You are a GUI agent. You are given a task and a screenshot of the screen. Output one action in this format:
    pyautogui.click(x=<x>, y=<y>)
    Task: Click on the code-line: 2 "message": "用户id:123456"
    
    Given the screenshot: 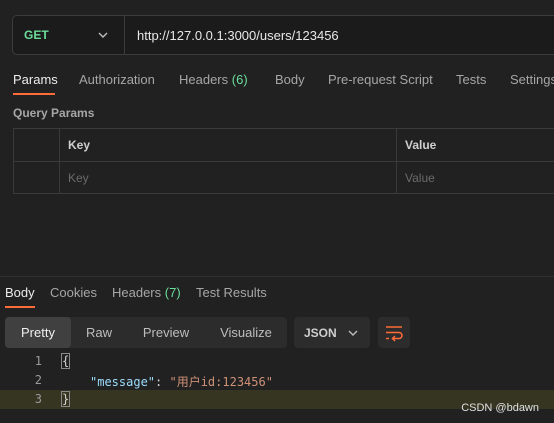 What is the action you would take?
    pyautogui.click(x=277, y=380)
    